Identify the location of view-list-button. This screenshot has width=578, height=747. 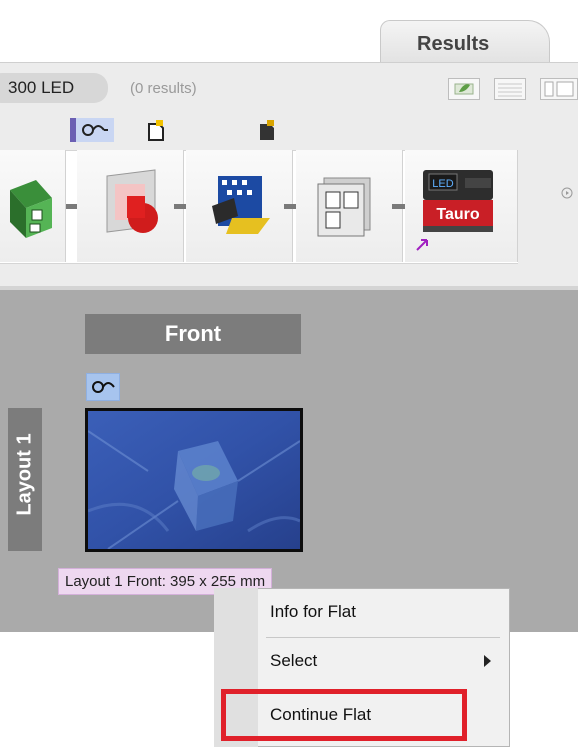
(510, 89).